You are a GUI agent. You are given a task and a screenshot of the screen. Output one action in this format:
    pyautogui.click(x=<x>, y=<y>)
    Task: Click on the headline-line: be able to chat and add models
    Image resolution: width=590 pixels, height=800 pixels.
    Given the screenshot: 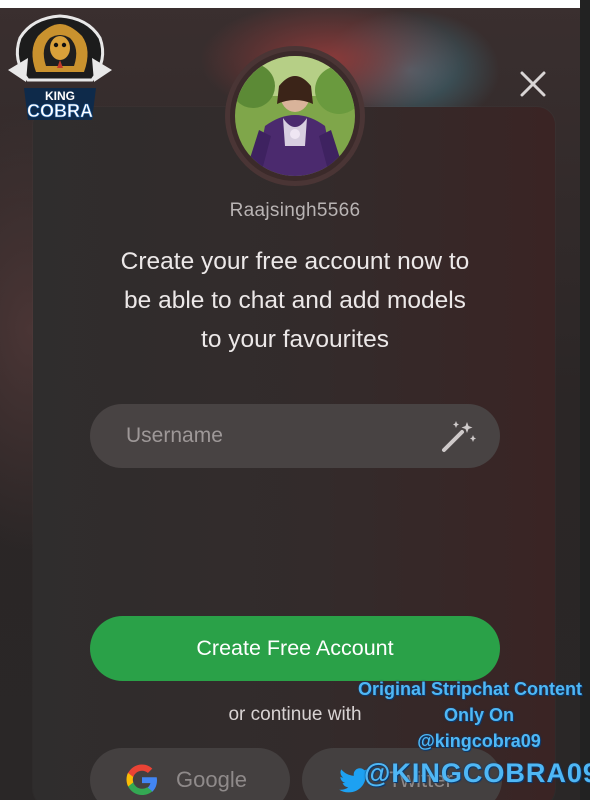 What is the action you would take?
    pyautogui.click(x=295, y=300)
    